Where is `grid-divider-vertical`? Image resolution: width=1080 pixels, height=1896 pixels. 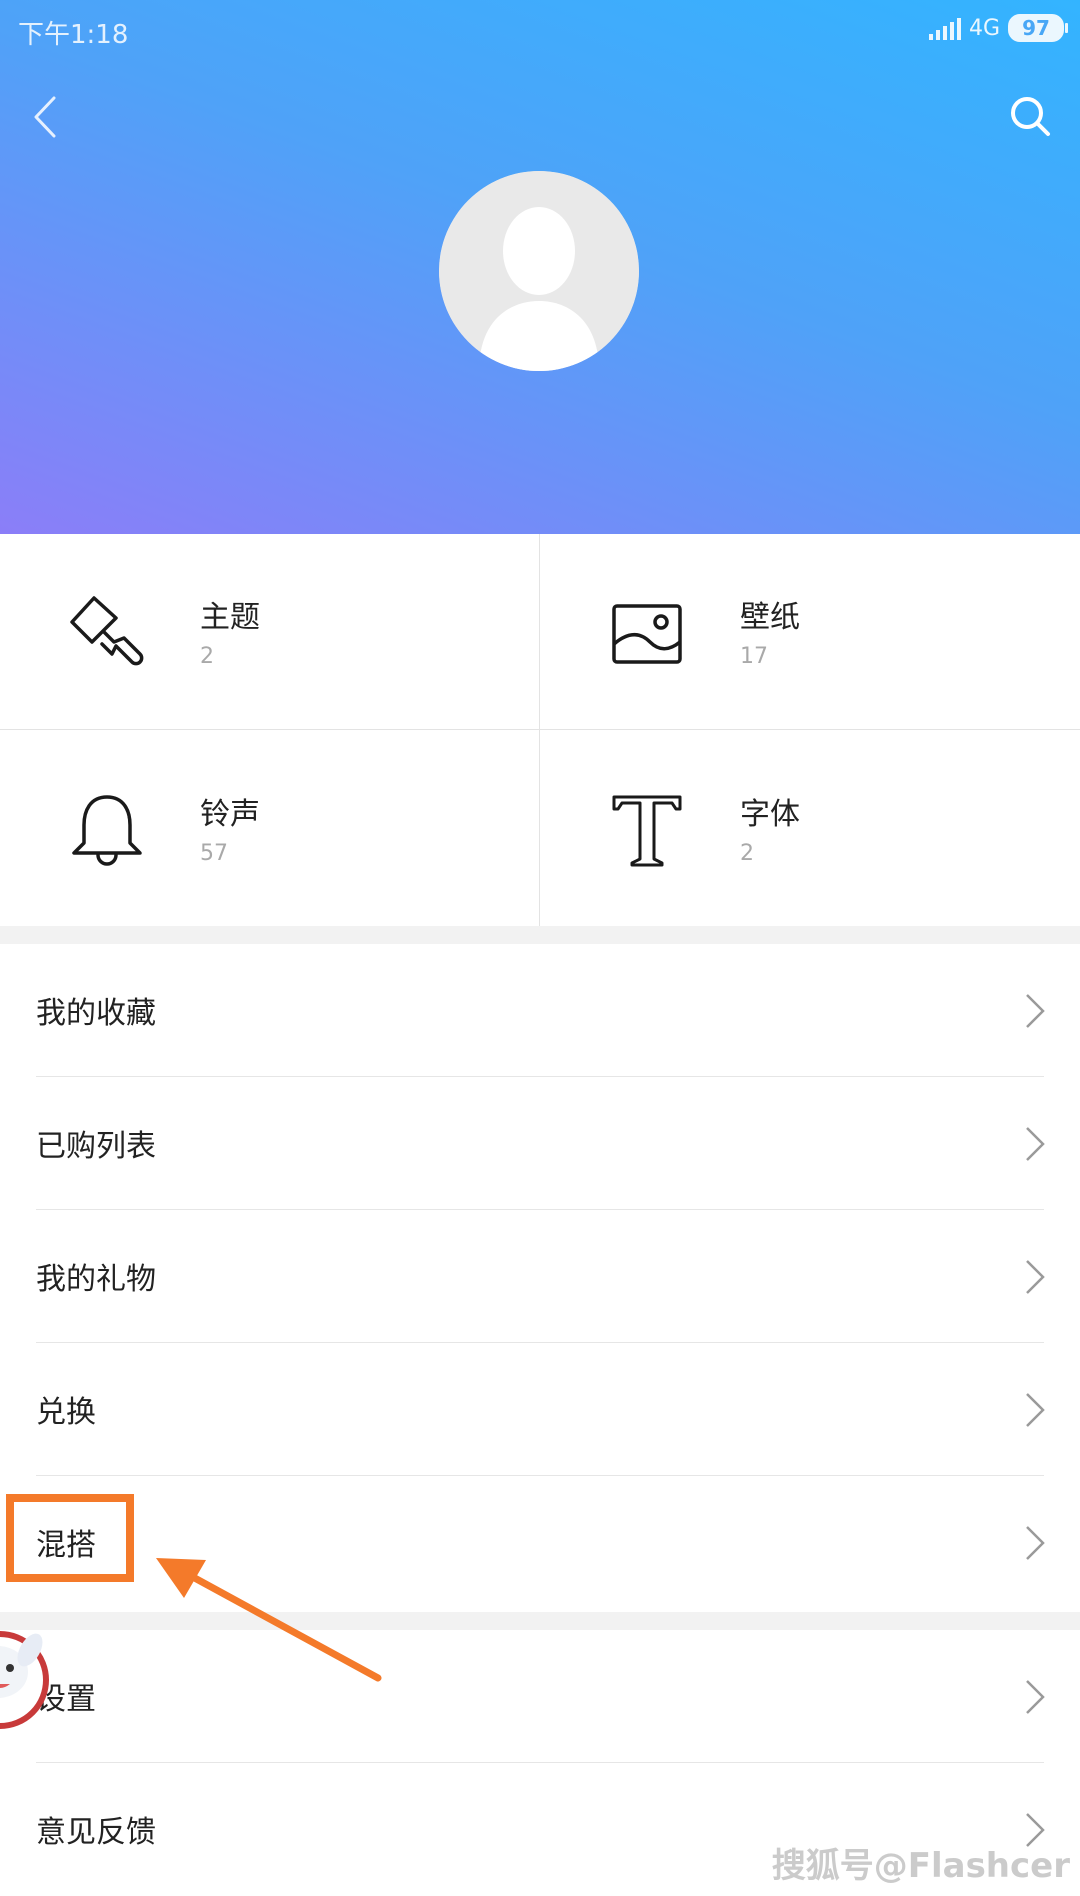
grid-divider-vertical is located at coordinates (539, 730).